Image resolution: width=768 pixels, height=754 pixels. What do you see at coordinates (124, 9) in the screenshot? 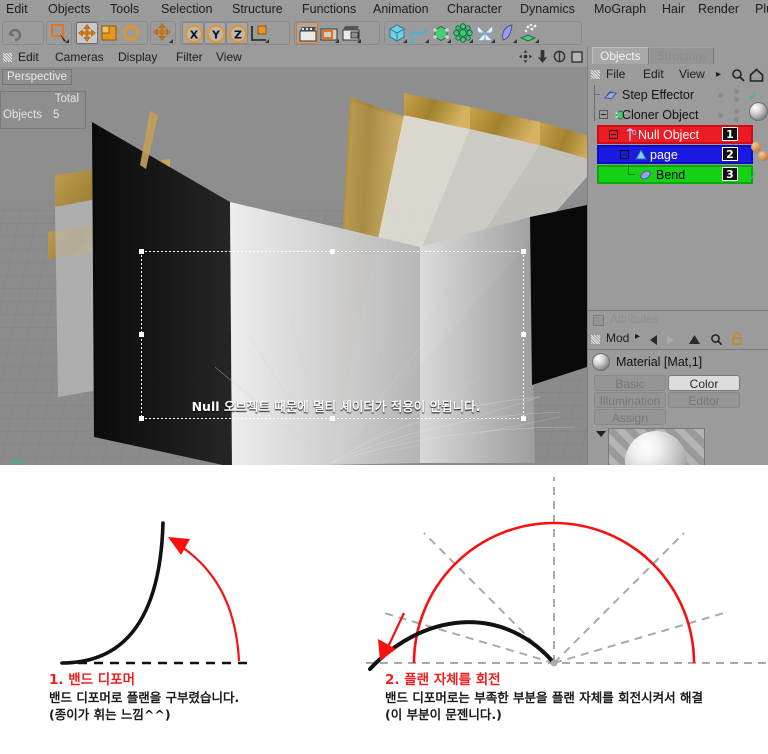
I see `menu-tools: Tools` at bounding box center [124, 9].